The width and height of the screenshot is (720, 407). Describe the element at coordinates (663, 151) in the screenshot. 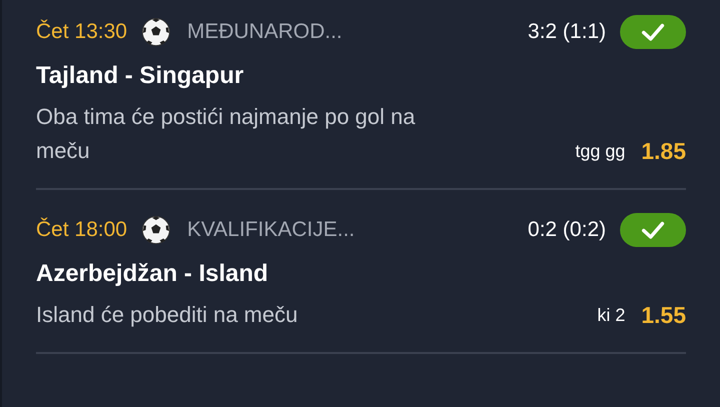

I see `bet-odds: 1.85` at that location.